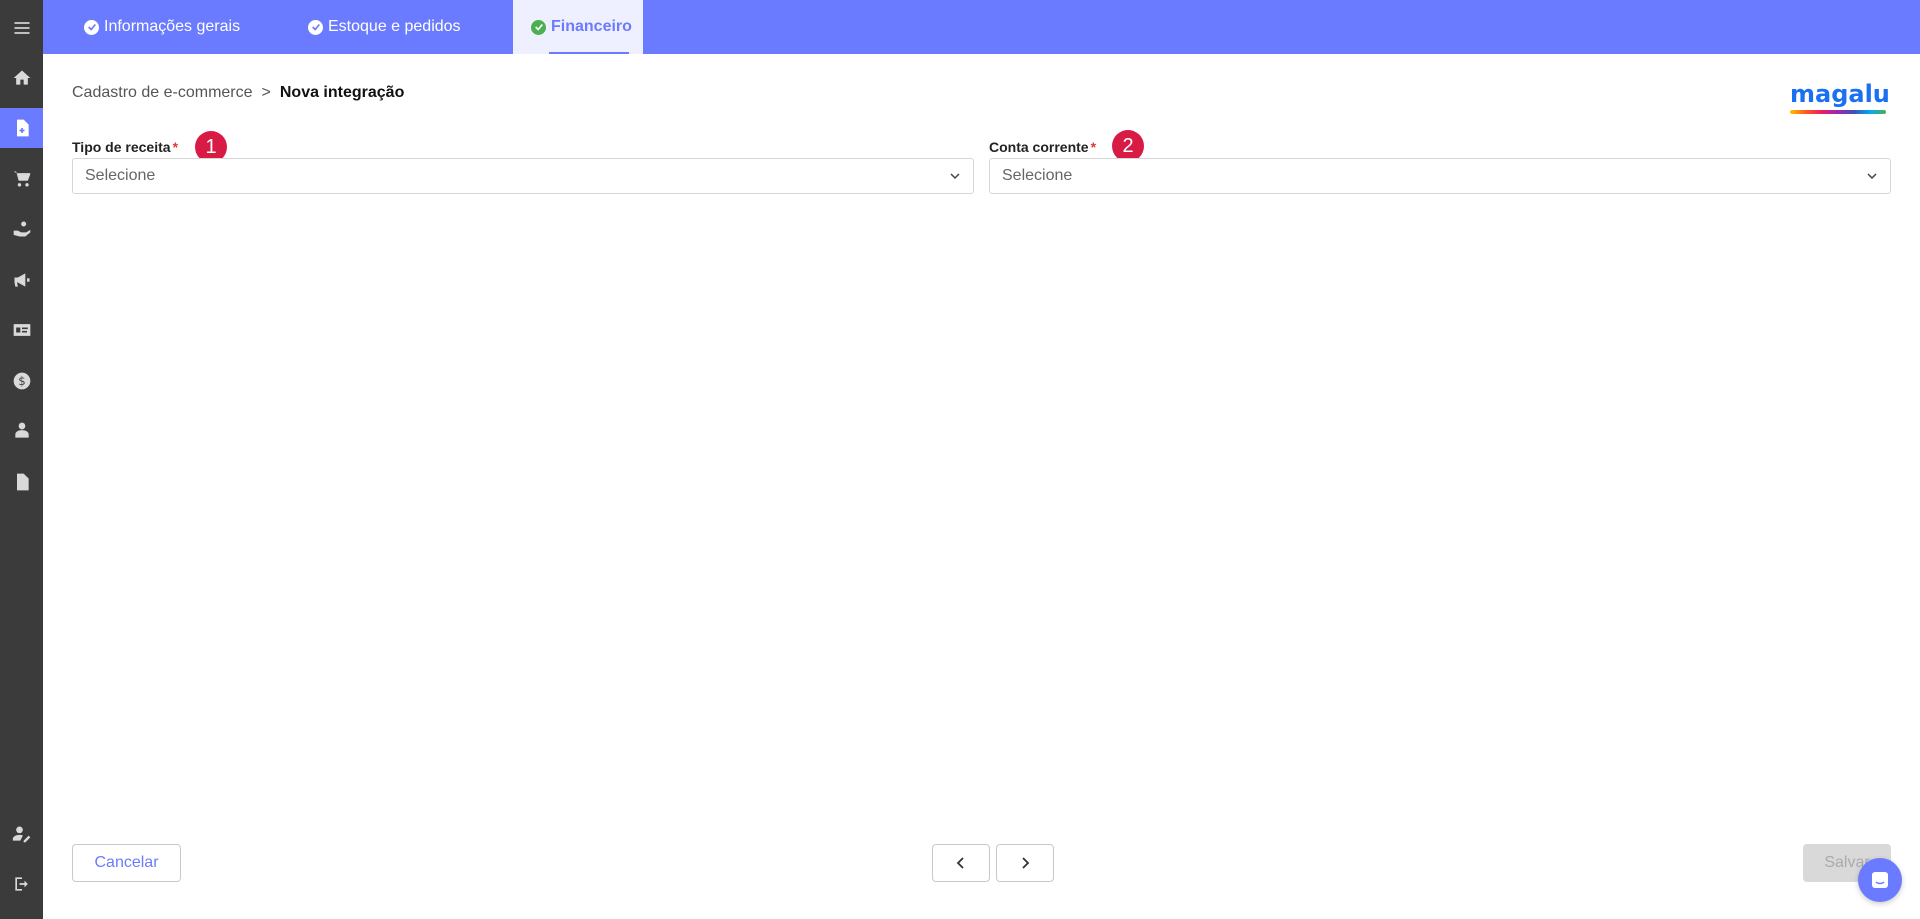 The image size is (1920, 919). I want to click on magalu-logo: magalu, so click(1840, 97).